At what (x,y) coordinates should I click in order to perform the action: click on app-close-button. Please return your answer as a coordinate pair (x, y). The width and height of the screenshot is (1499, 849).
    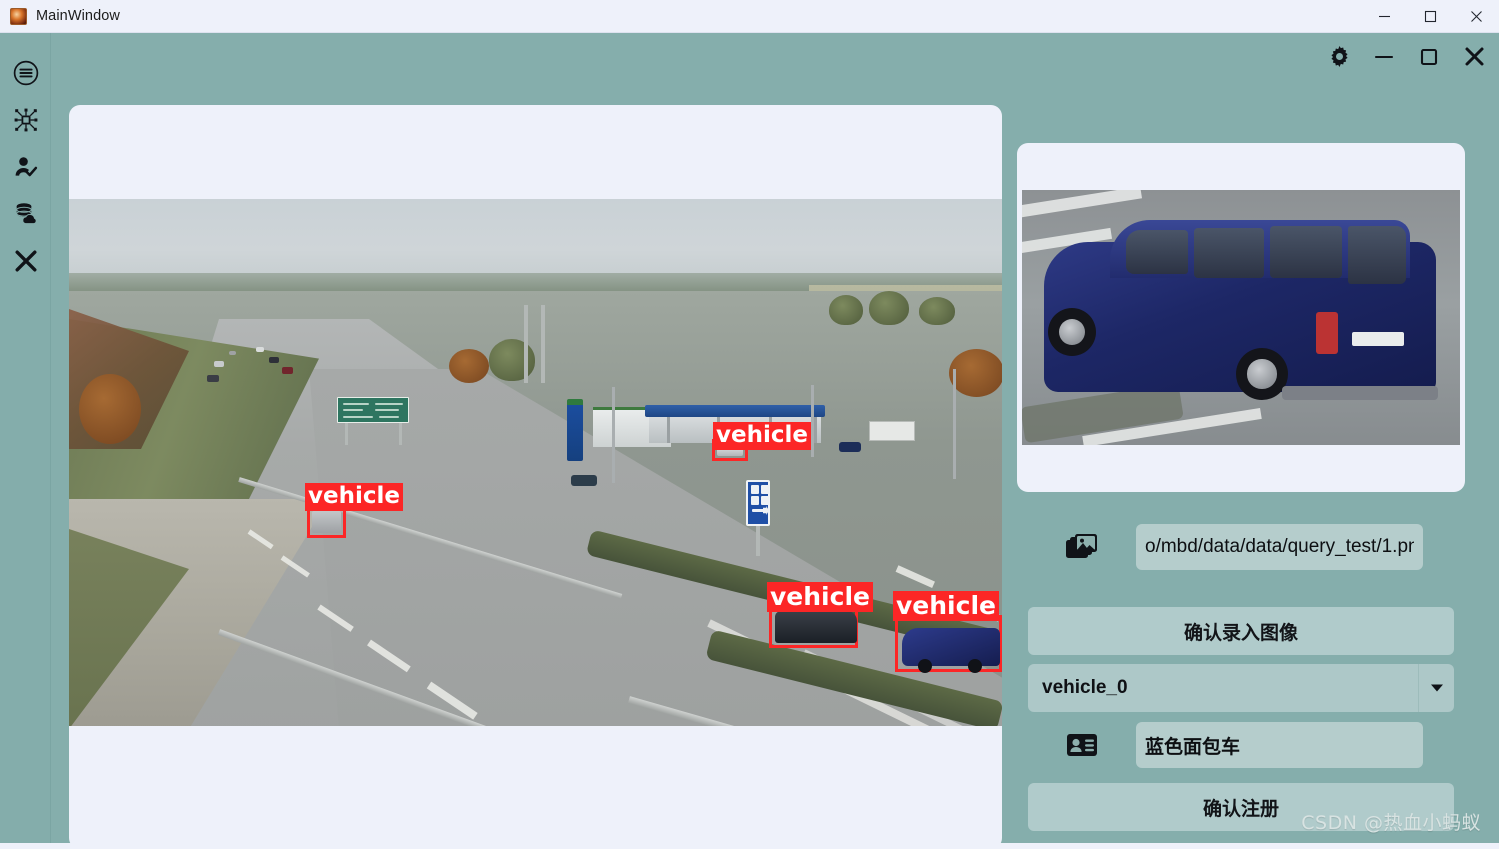
    Looking at the image, I should click on (1474, 59).